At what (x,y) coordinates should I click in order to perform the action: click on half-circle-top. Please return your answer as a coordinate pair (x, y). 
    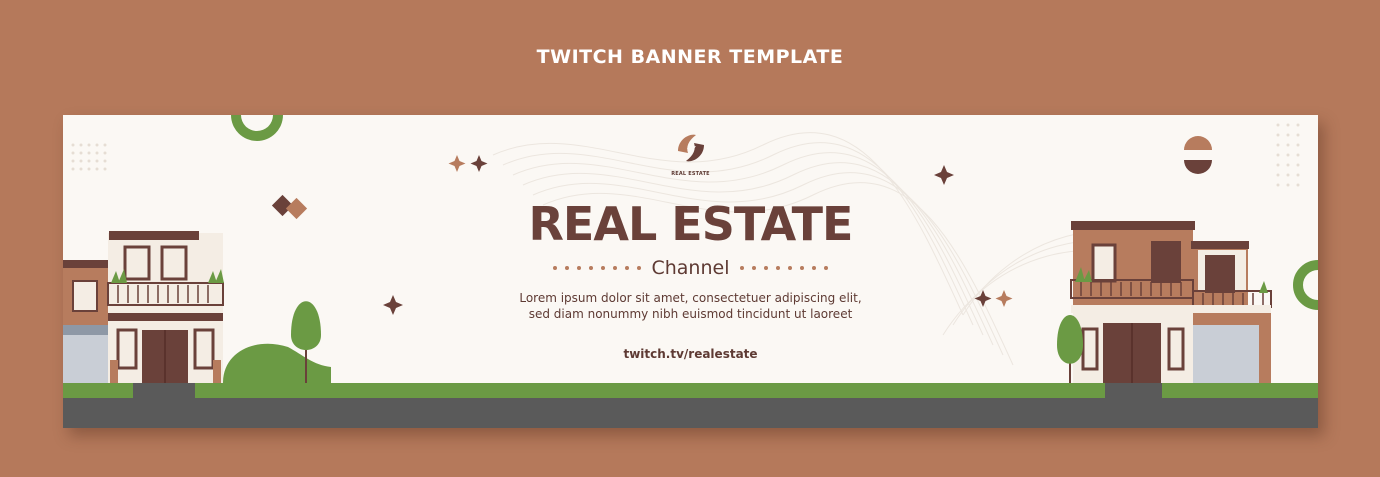
    Looking at the image, I should click on (1198, 143).